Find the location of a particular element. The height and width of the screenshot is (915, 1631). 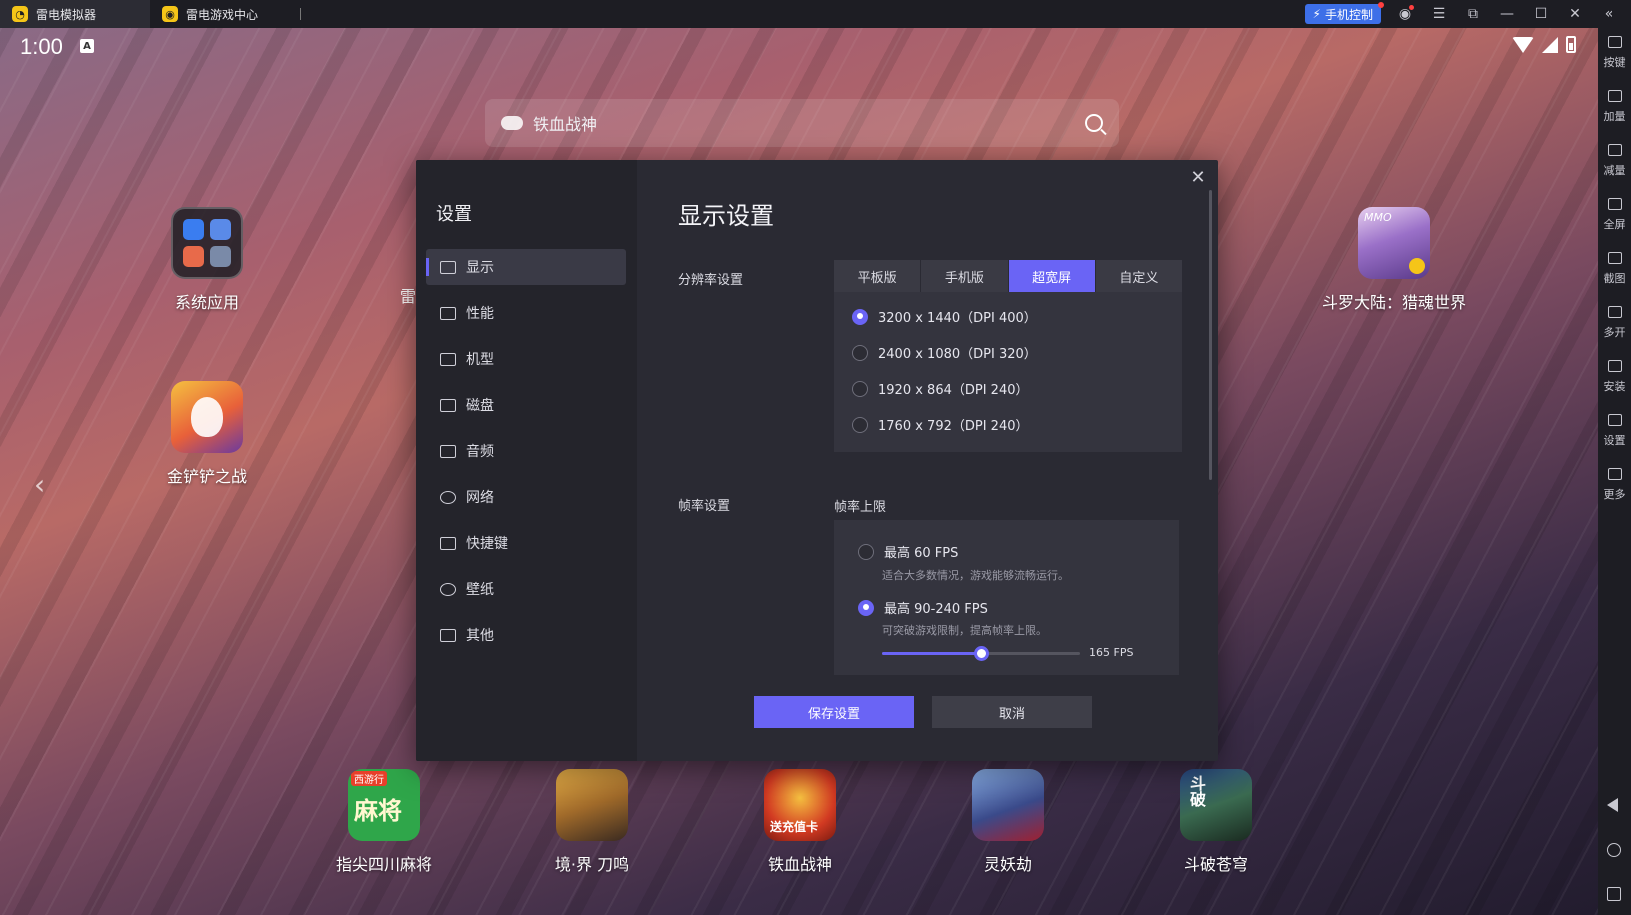

fps-slider-thumb is located at coordinates (981, 653).